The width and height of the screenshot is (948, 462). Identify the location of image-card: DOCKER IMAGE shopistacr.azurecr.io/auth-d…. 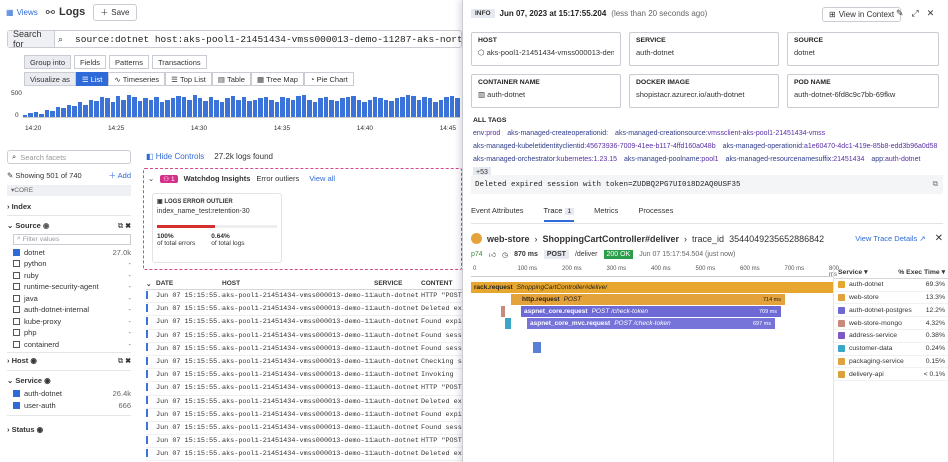
(704, 91).